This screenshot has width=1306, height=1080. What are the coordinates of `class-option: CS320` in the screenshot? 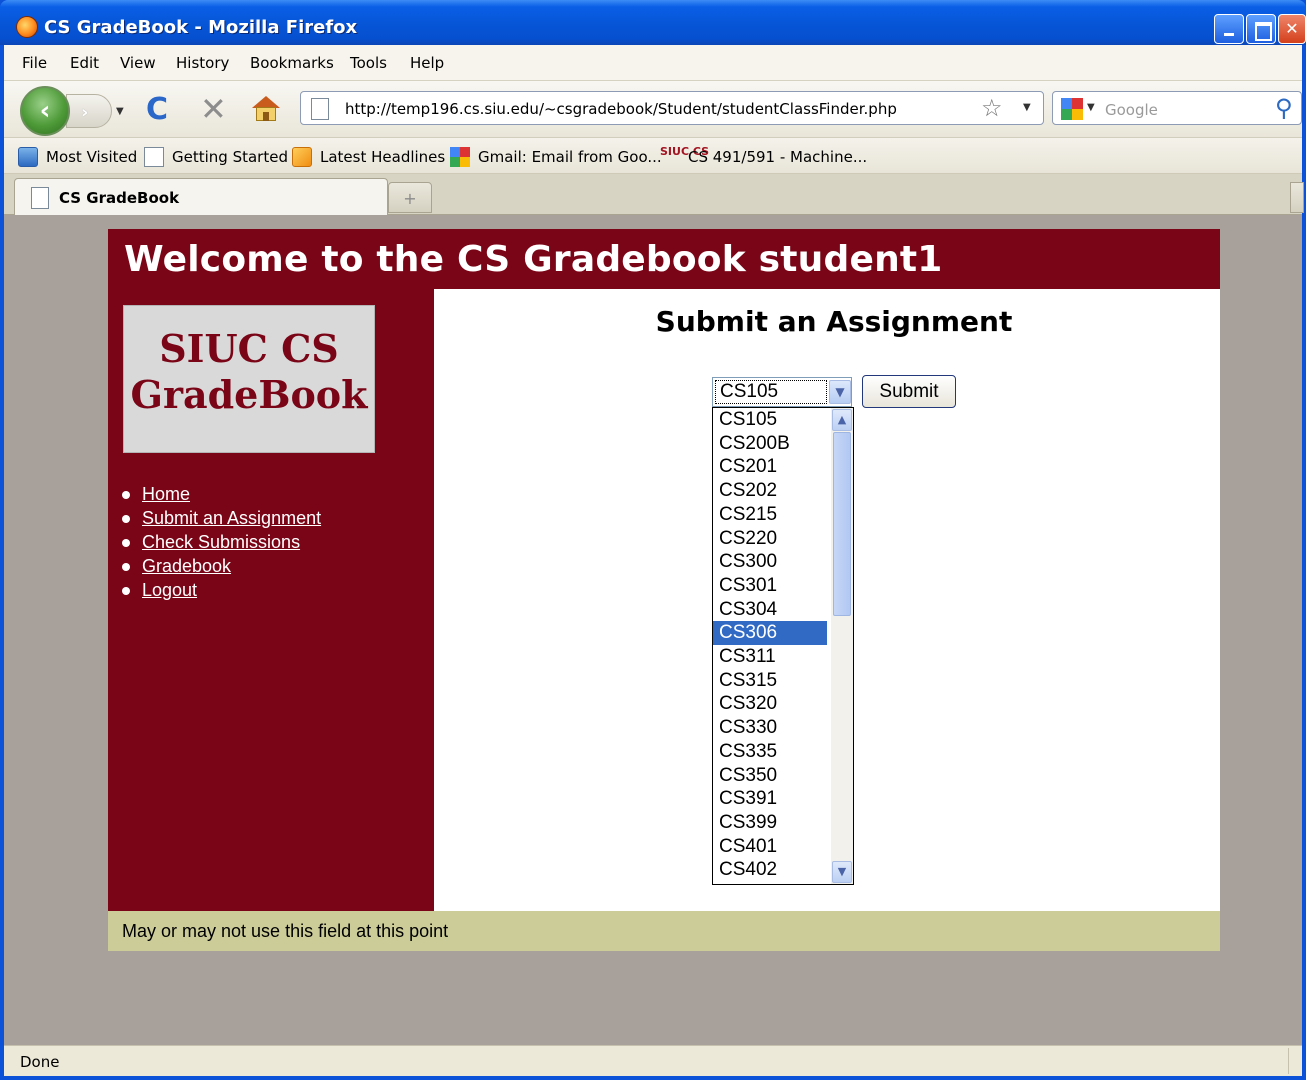 It's located at (770, 704).